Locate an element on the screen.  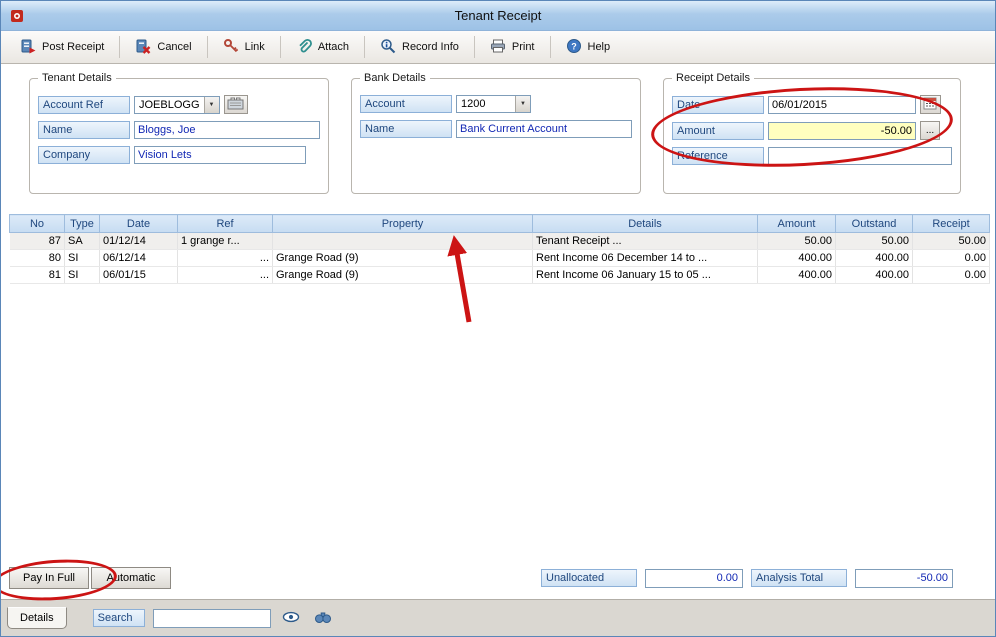
column-header-ref: Ref is located at coordinates (225, 223).